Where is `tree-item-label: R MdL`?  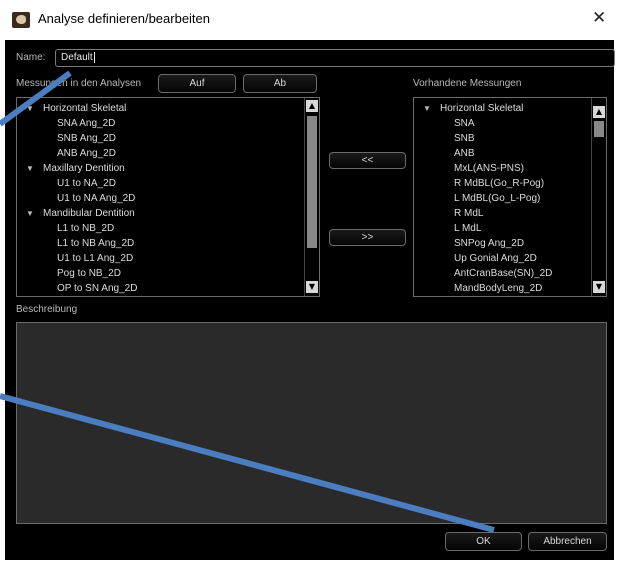
tree-item-label: R MdL is located at coordinates (469, 213).